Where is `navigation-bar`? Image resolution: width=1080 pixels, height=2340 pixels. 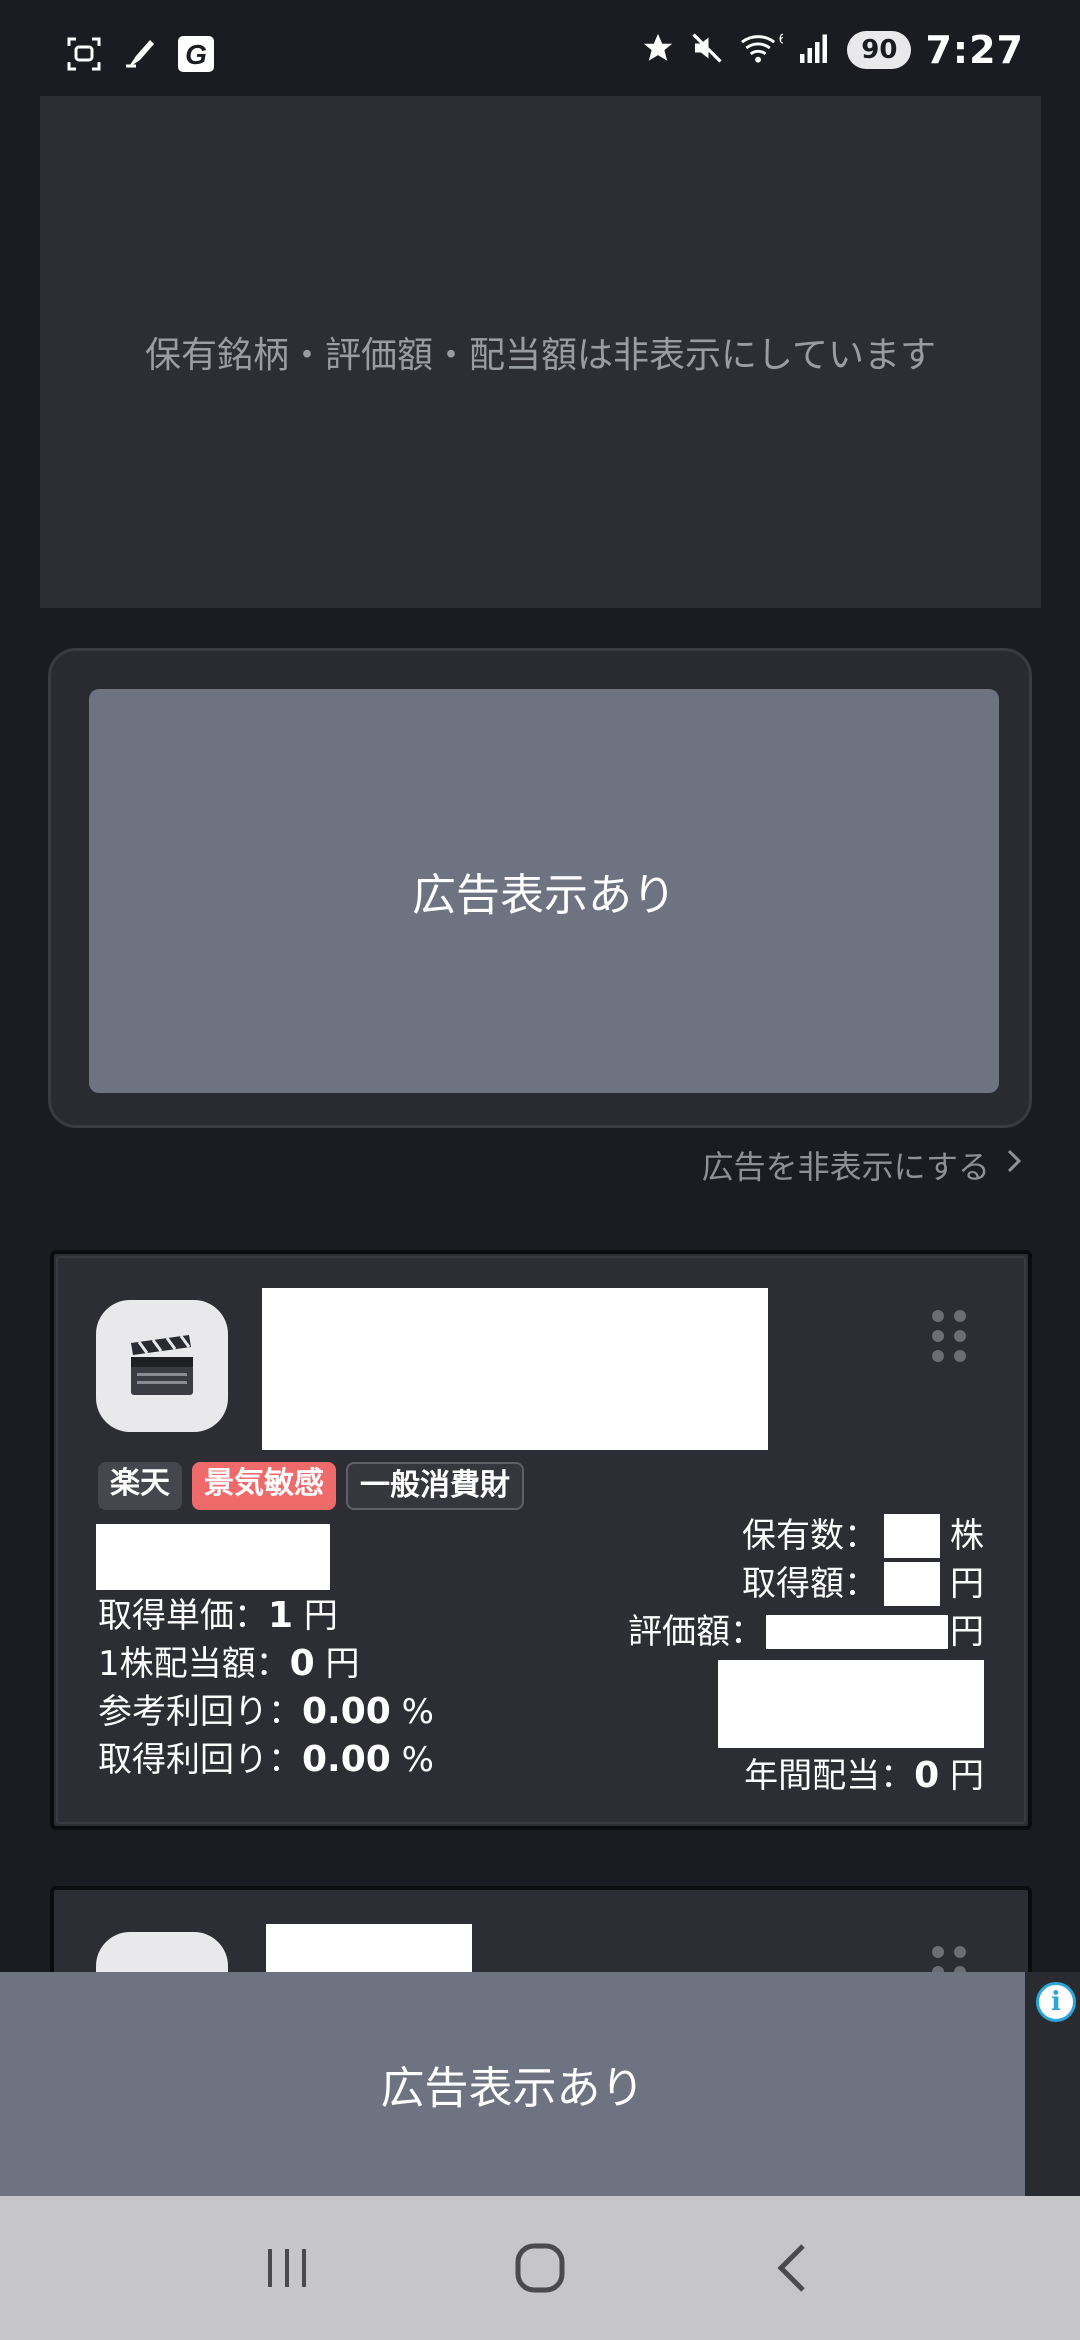
navigation-bar is located at coordinates (540, 2268).